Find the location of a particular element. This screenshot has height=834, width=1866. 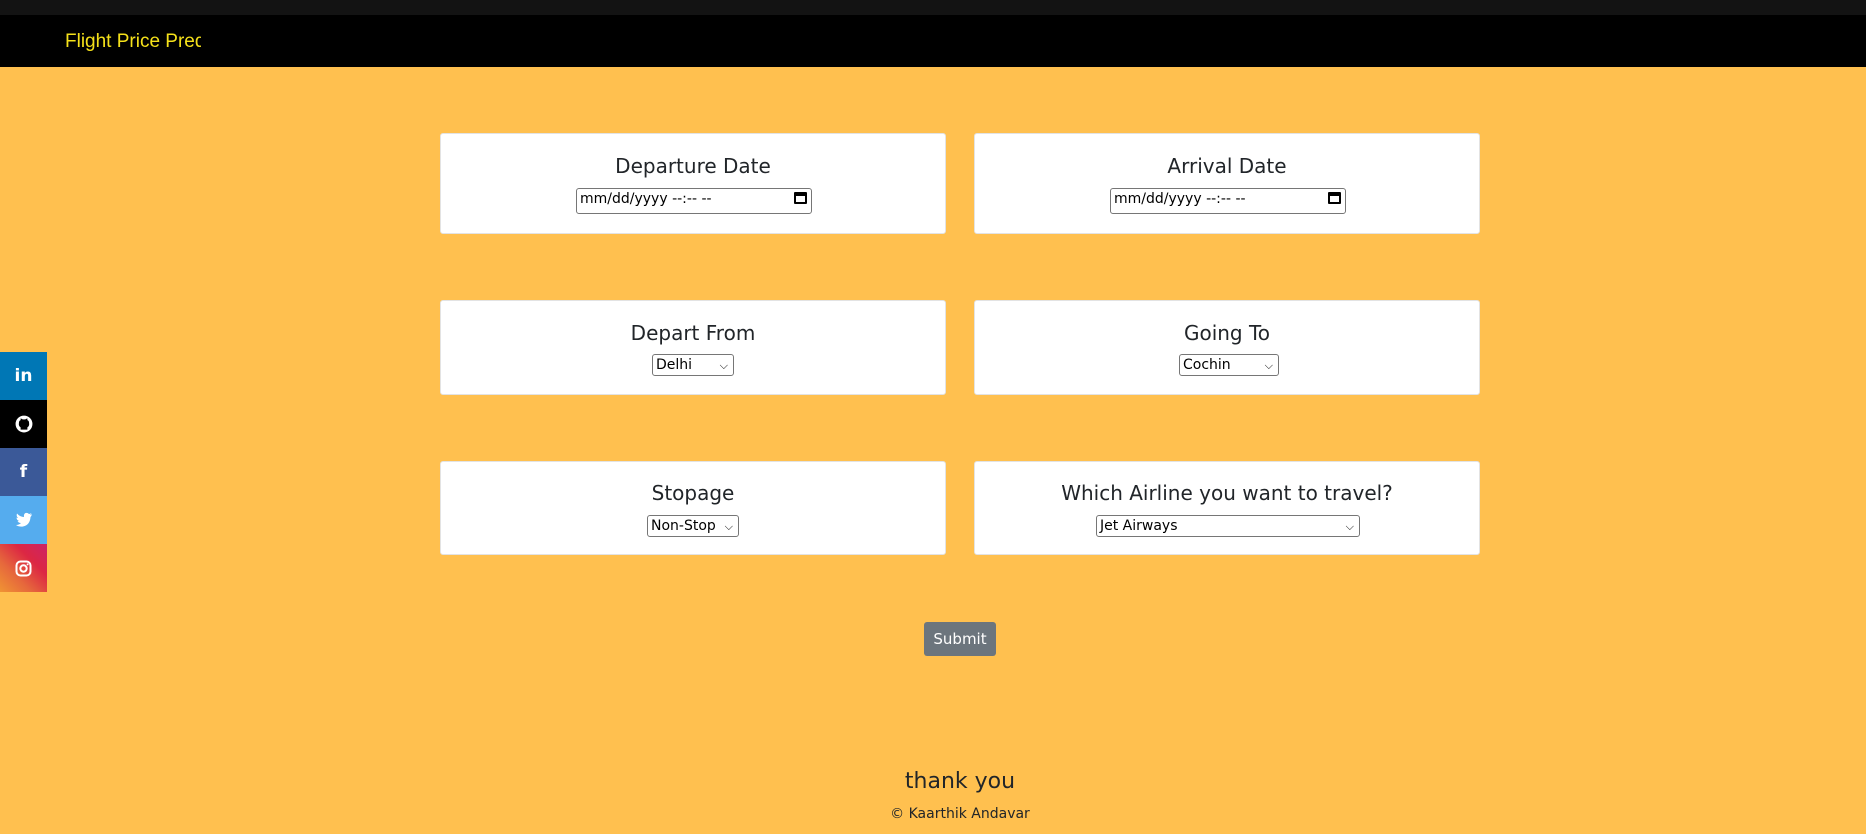

arrival-date-placeholder: mm/dd/yyyy --:-- -- is located at coordinates (1180, 199).